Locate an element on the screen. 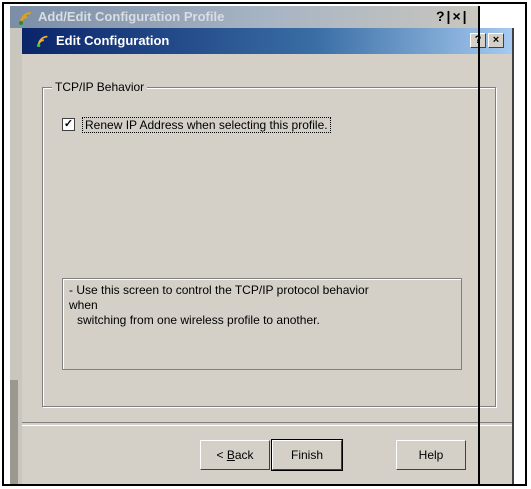 The image size is (531, 489). back-button-accel: B is located at coordinates (230, 455).